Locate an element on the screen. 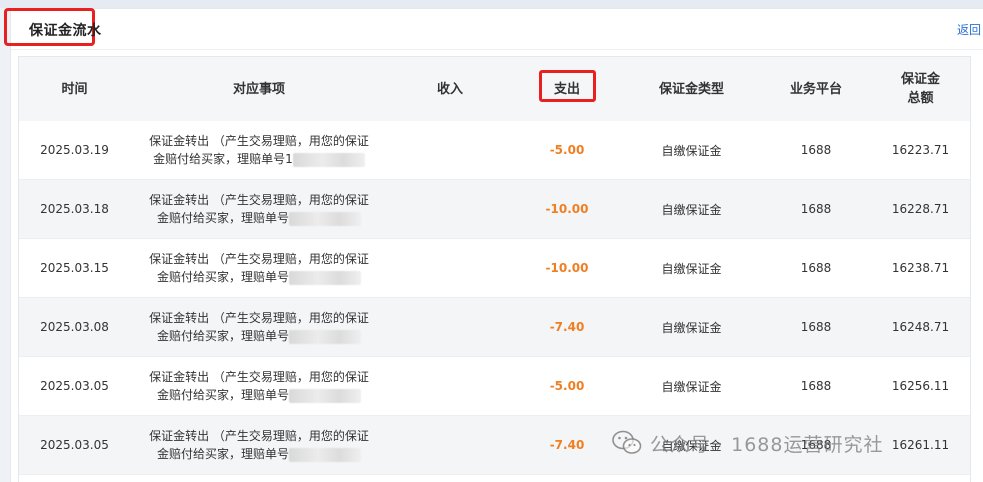 Image resolution: width=983 pixels, height=482 pixels. description-line2: 金赔付给买家，理赔单号1 is located at coordinates (223, 159).